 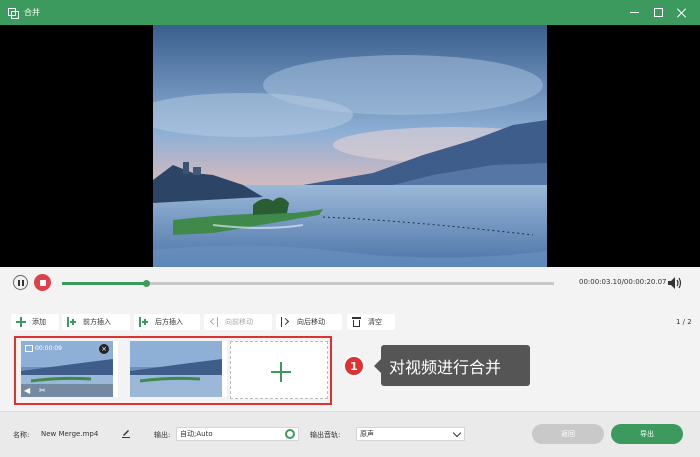 I want to click on minimize-button, so click(x=634, y=12).